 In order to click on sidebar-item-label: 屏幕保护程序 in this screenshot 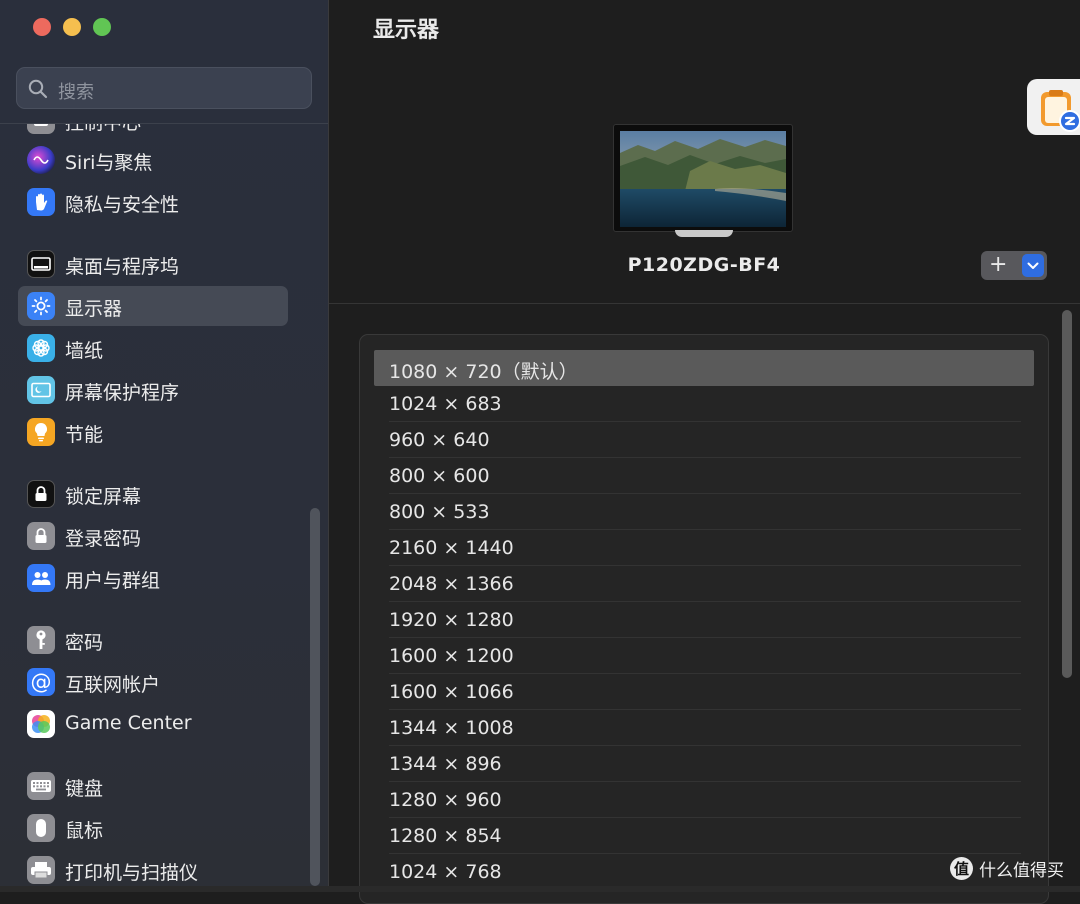, I will do `click(122, 393)`.